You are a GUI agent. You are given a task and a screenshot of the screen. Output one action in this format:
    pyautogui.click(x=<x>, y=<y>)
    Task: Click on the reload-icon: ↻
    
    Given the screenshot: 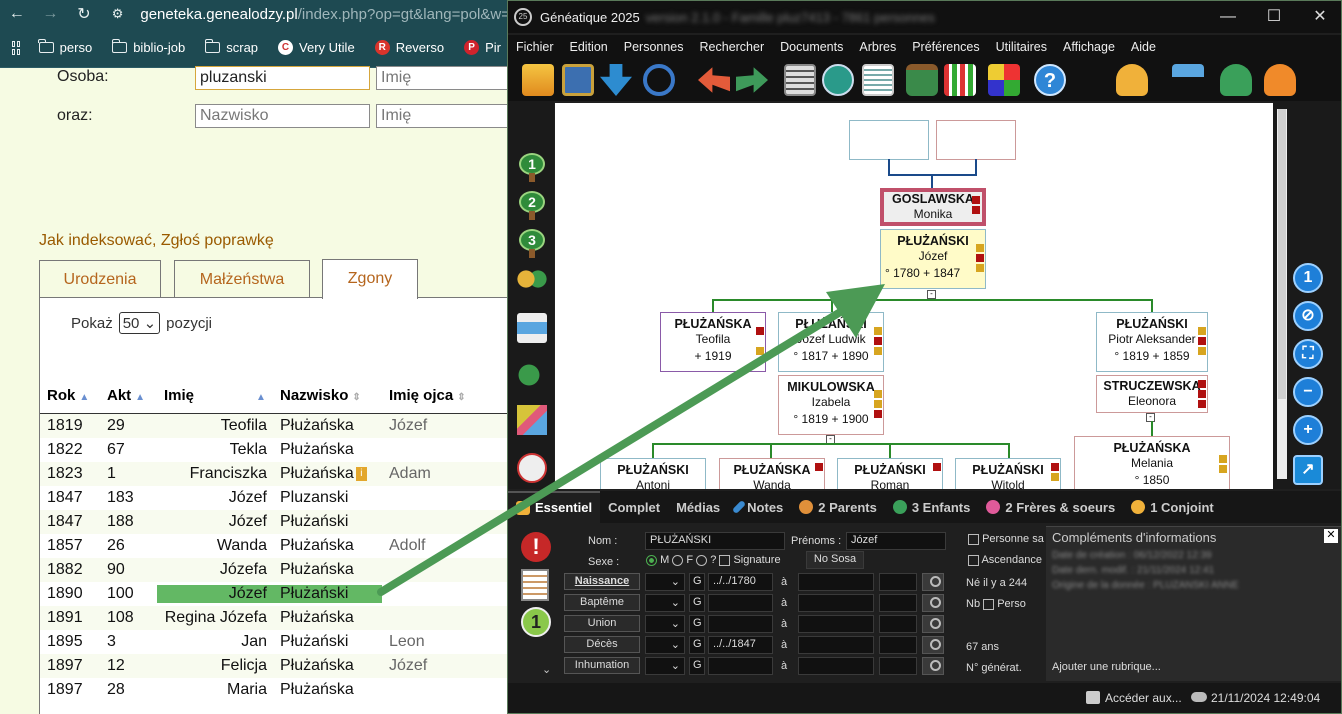 What is the action you would take?
    pyautogui.click(x=84, y=14)
    